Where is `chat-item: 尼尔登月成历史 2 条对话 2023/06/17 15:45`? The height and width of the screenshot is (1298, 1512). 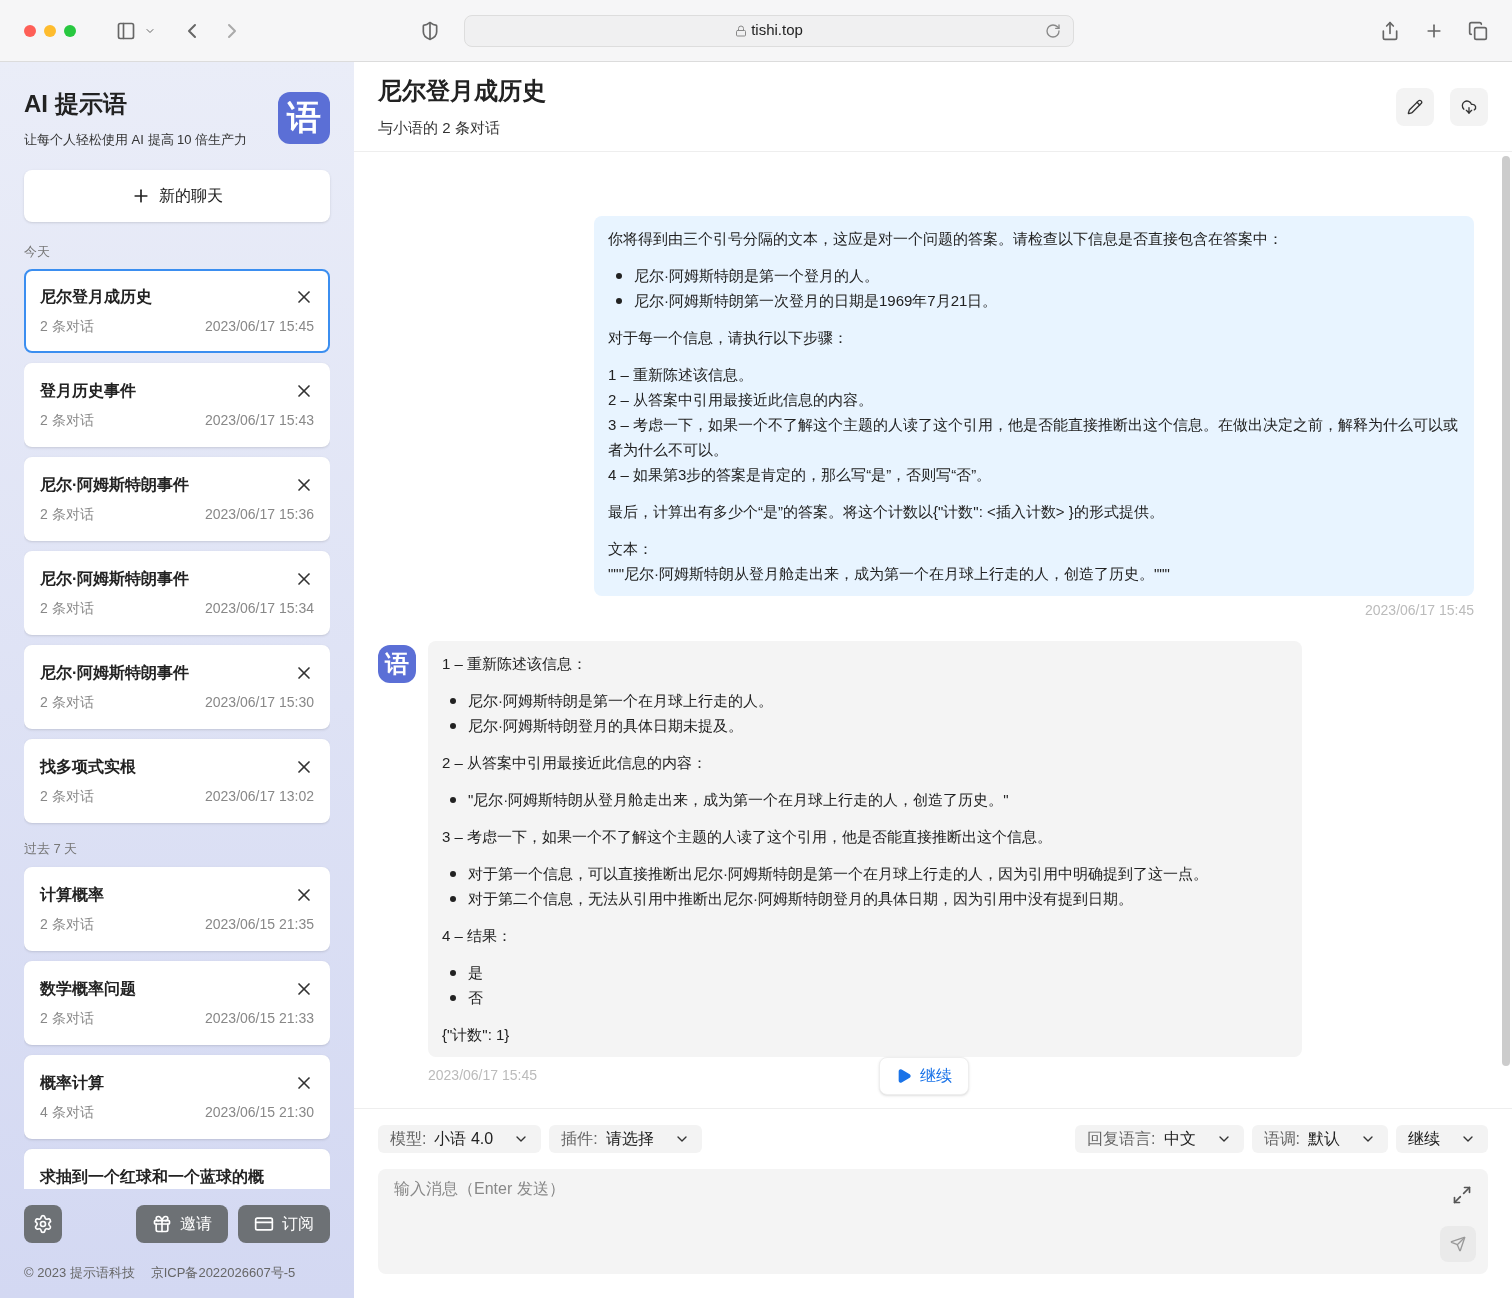
chat-item: 尼尔登月成历史 2 条对话 2023/06/17 15:45 is located at coordinates (177, 311).